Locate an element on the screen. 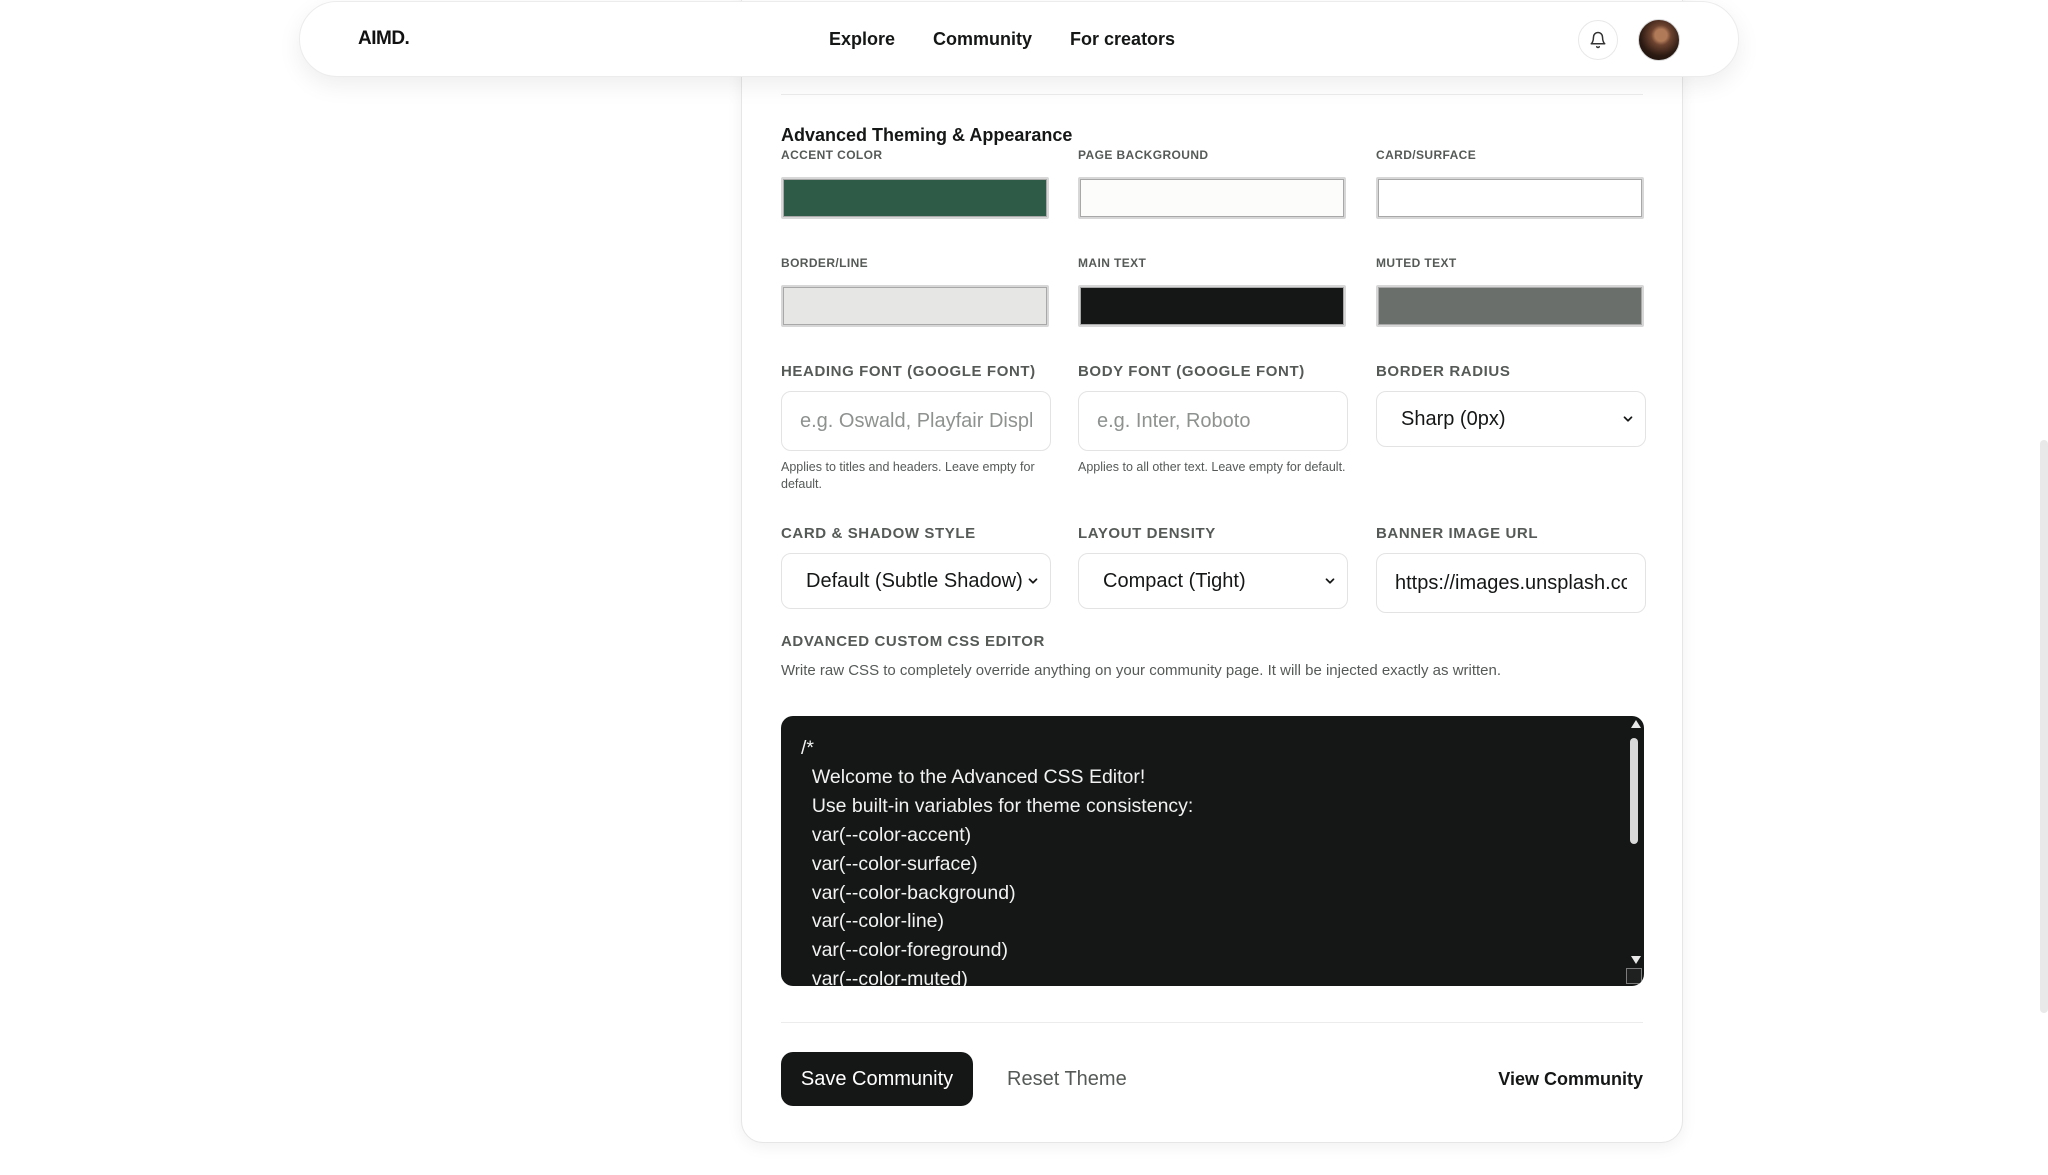 The height and width of the screenshot is (1175, 2048). css-editor-label: ADVANCED CUSTOM CSS EDITOR is located at coordinates (913, 641).